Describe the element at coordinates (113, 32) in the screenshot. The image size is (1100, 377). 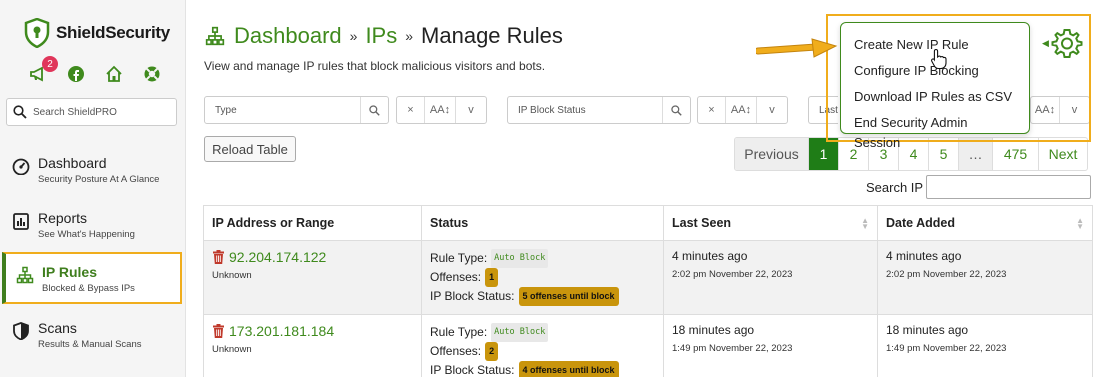
I see `app-name: ShieldSecurity` at that location.